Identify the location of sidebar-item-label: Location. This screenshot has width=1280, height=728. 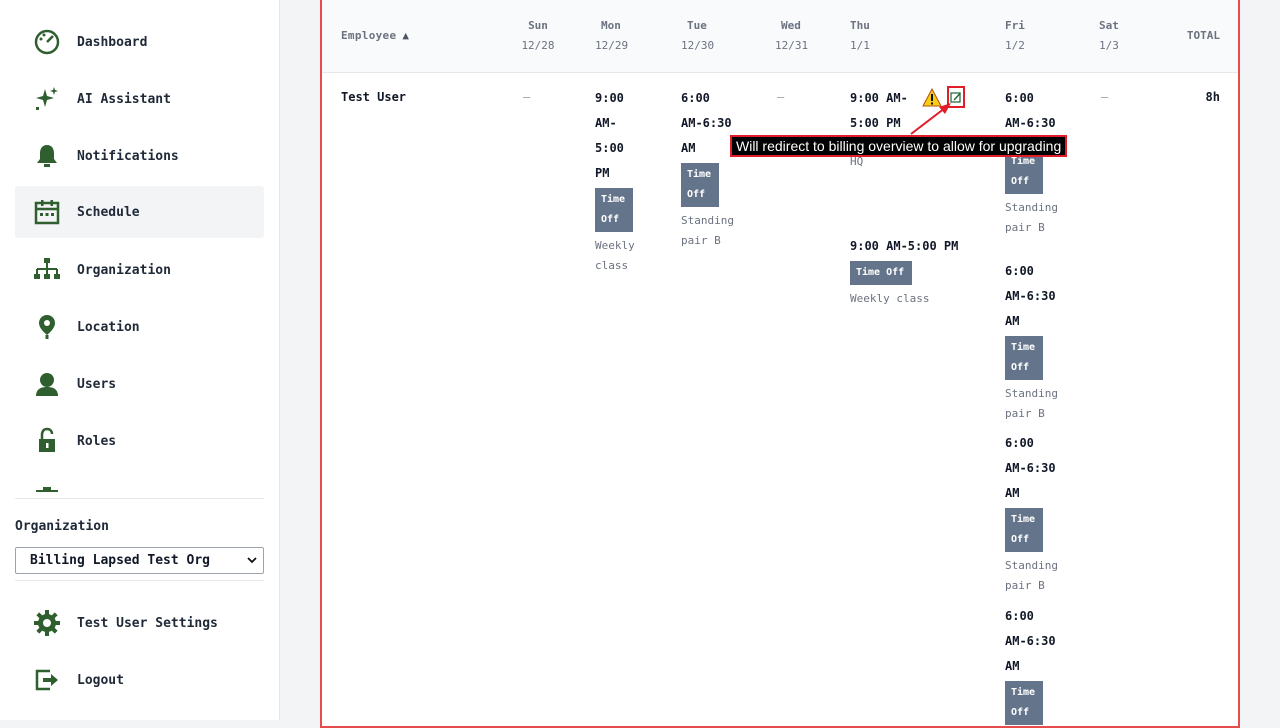
(108, 327).